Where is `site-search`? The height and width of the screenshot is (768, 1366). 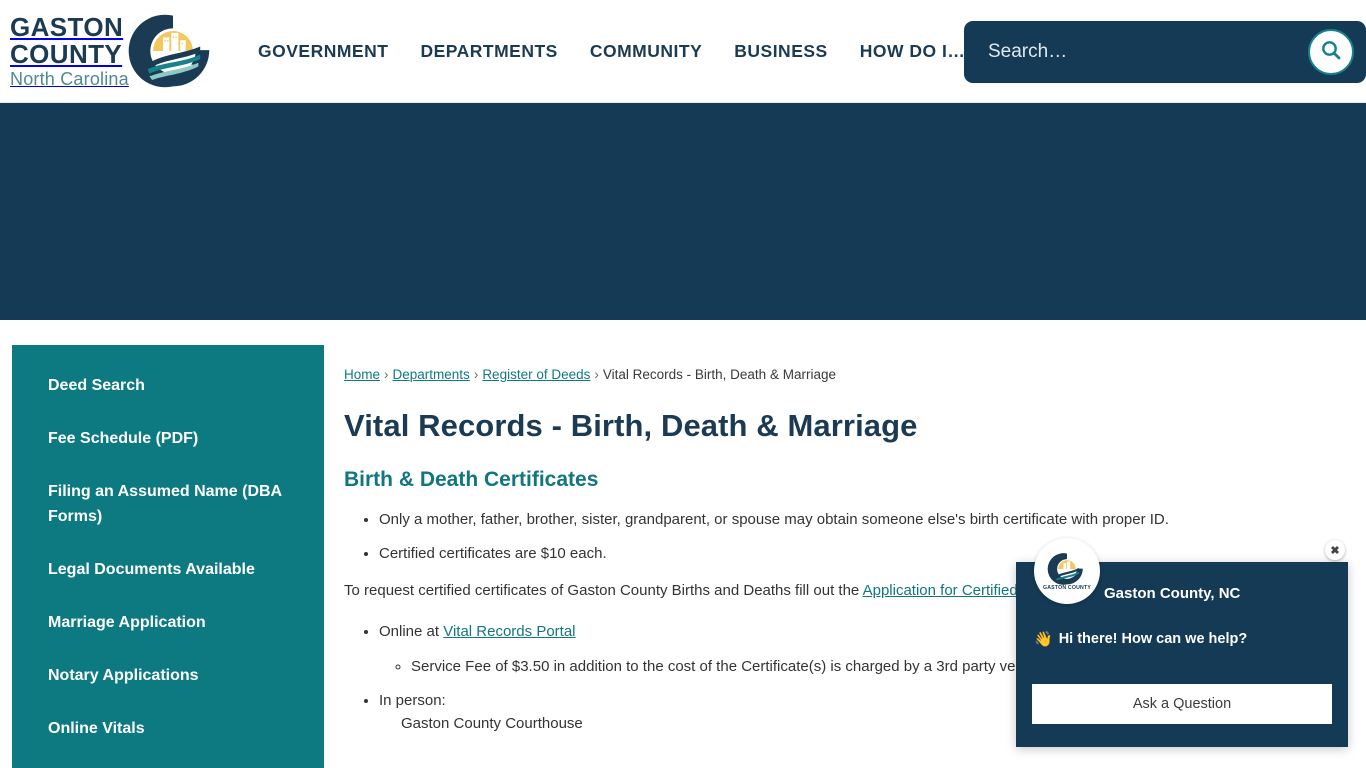
site-search is located at coordinates (1165, 52).